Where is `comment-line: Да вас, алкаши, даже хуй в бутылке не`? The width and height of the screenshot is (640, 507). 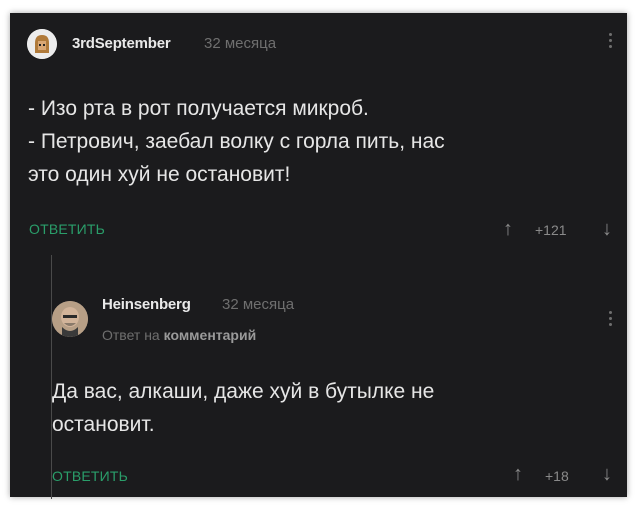
comment-line: Да вас, алкаши, даже хуй в бутылке не is located at coordinates (243, 391).